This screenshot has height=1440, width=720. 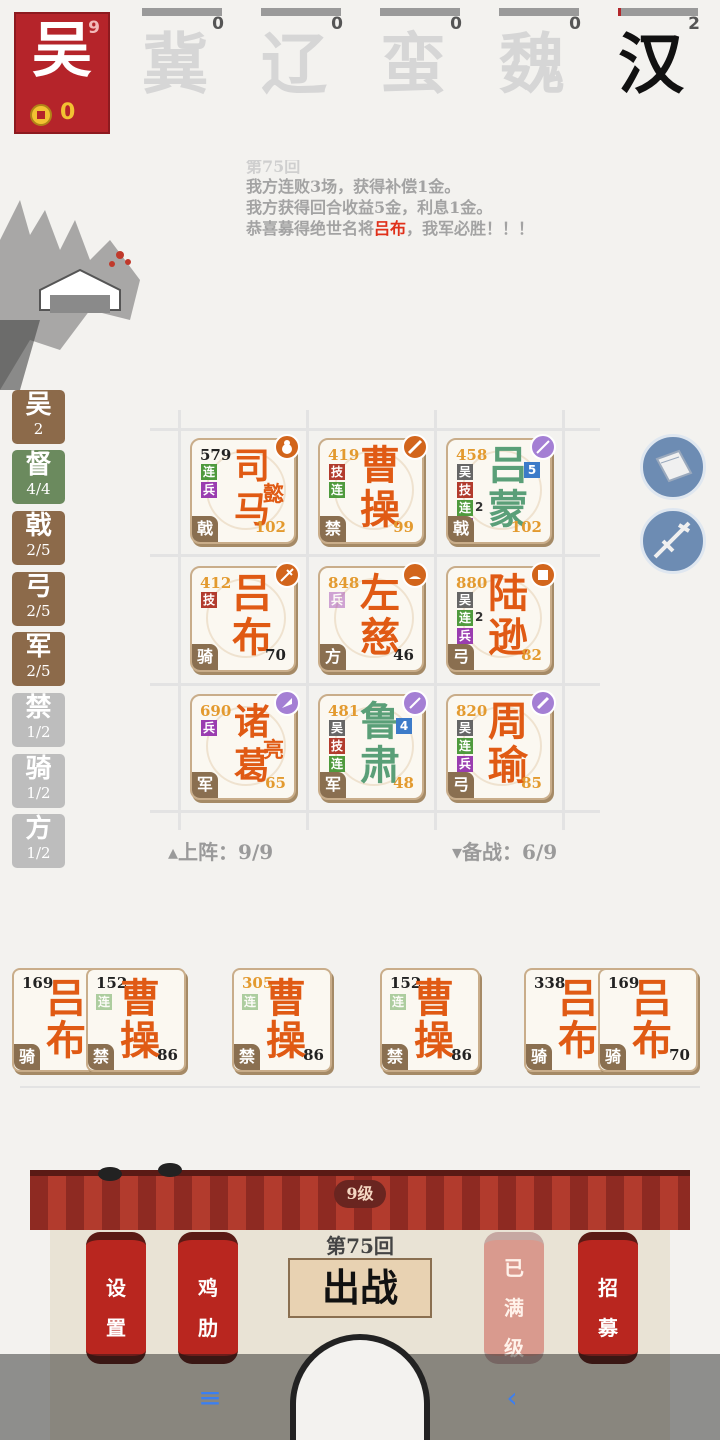 I want to click on faction-han: 2 汉, so click(x=651, y=68).